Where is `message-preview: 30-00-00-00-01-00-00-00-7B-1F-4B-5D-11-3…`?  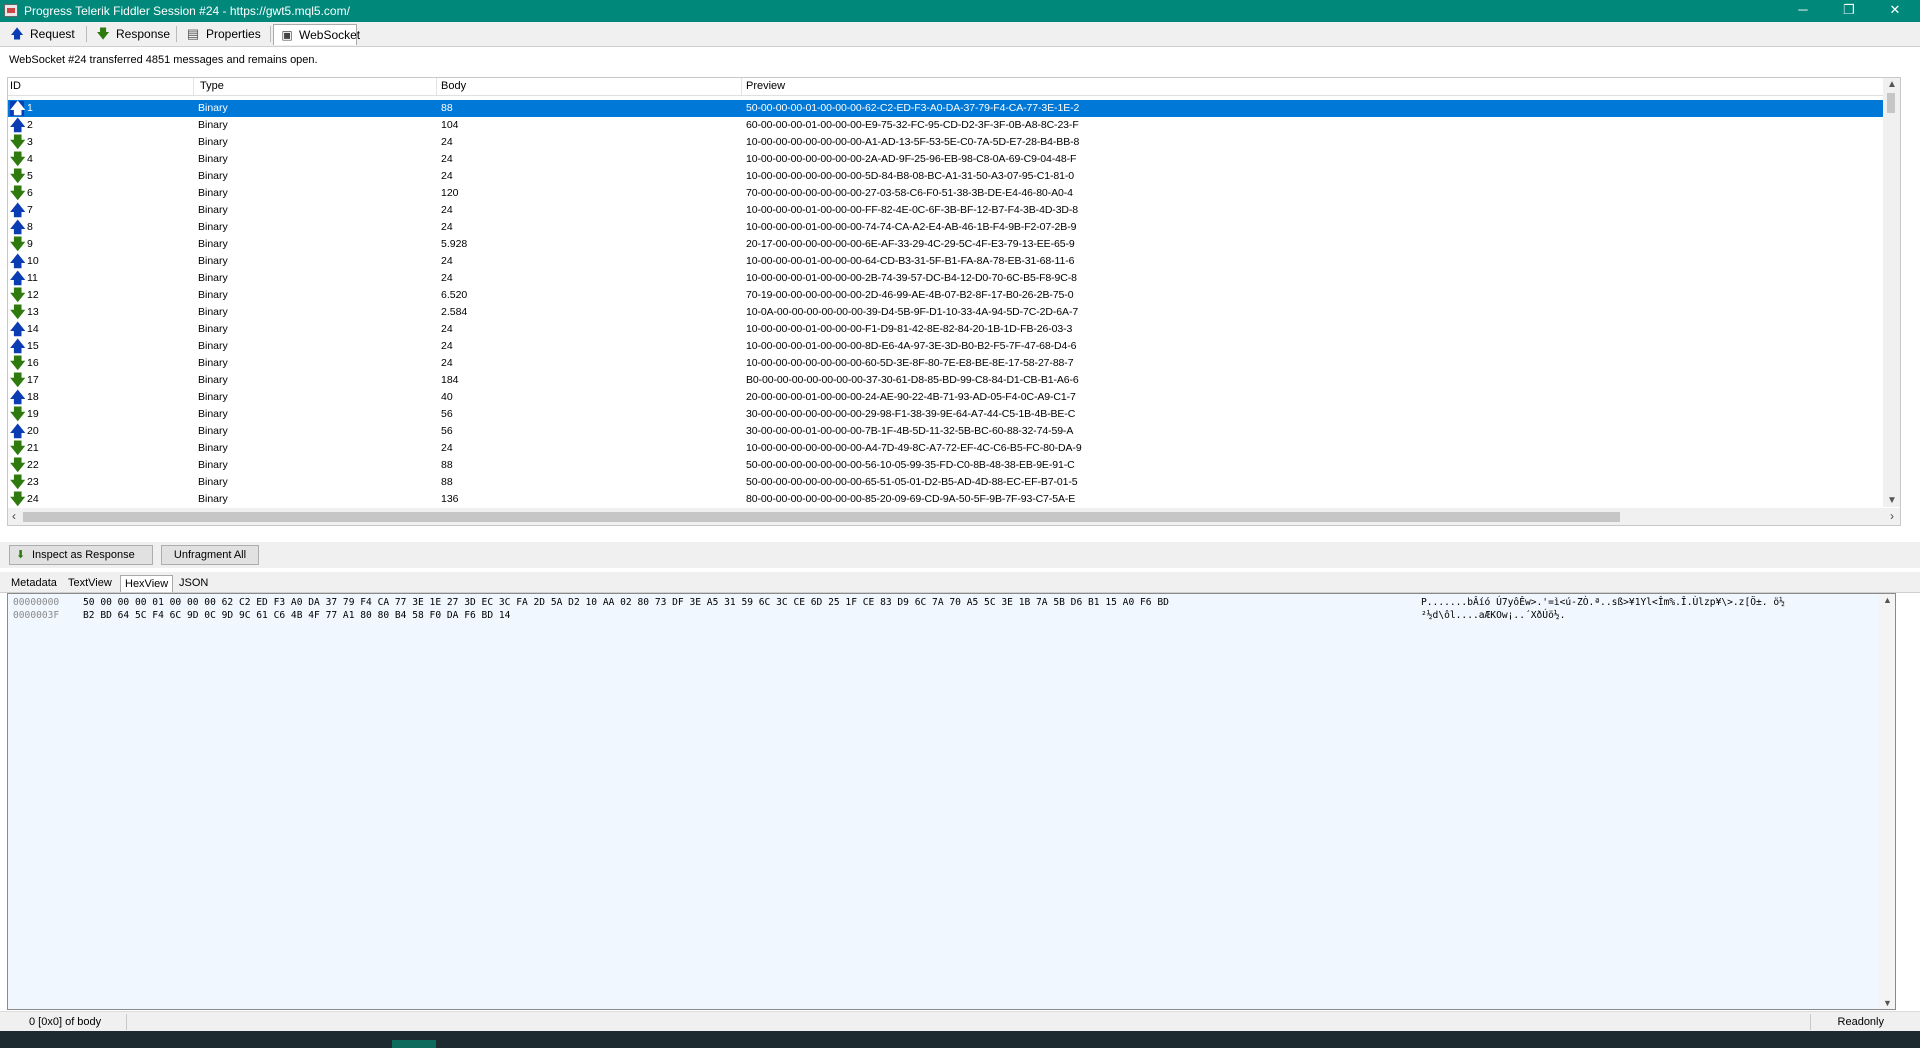 message-preview: 30-00-00-00-01-00-00-00-7B-1F-4B-5D-11-3… is located at coordinates (910, 431).